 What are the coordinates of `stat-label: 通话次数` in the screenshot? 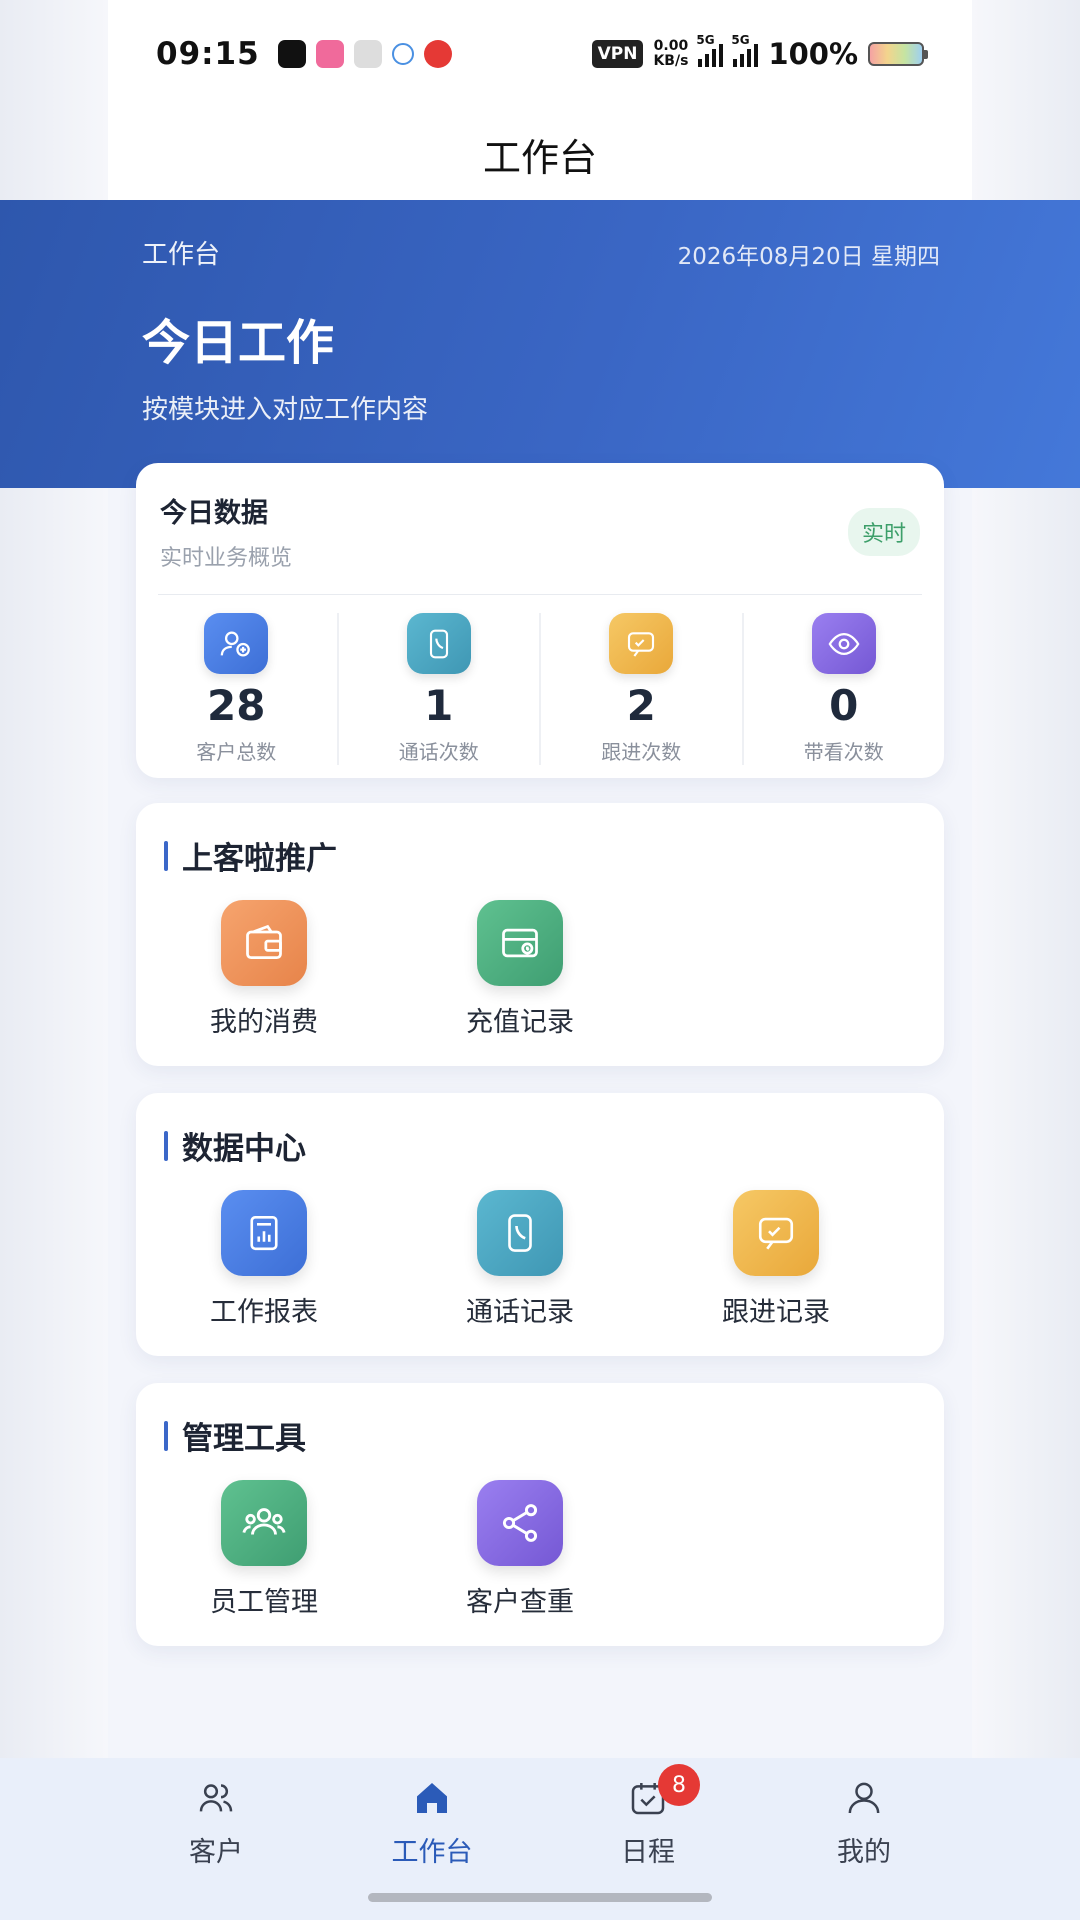 It's located at (438, 752).